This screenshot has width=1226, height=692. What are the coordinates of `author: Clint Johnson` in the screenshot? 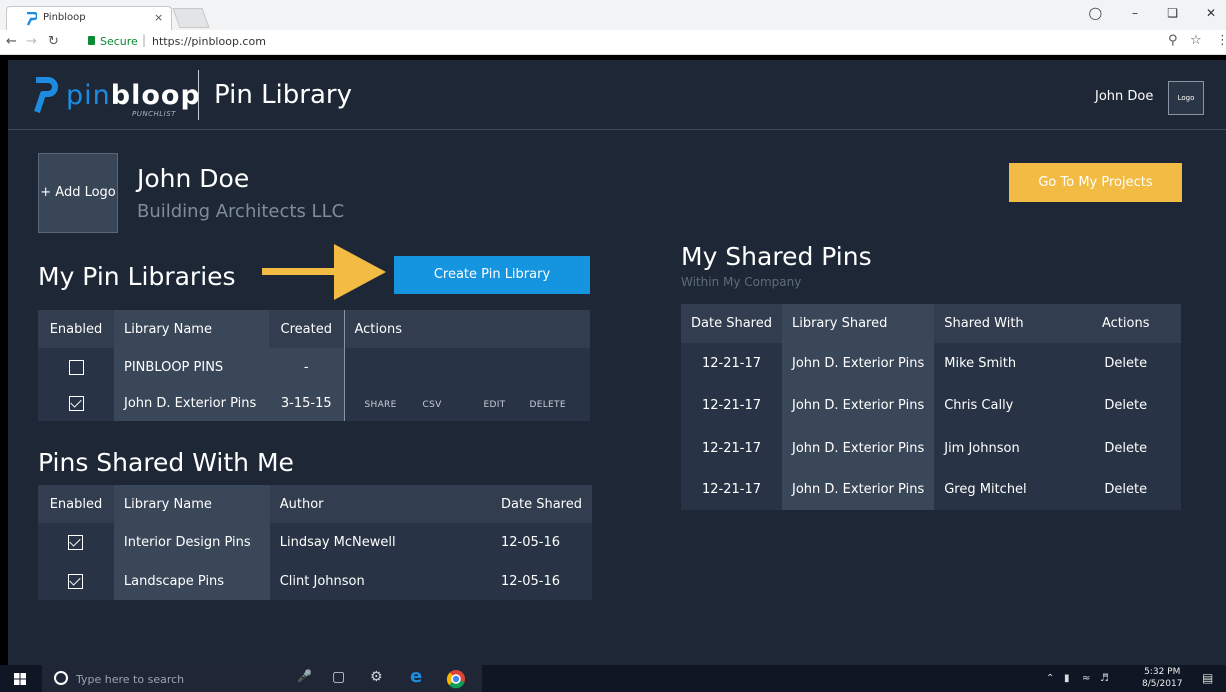 It's located at (380, 581).